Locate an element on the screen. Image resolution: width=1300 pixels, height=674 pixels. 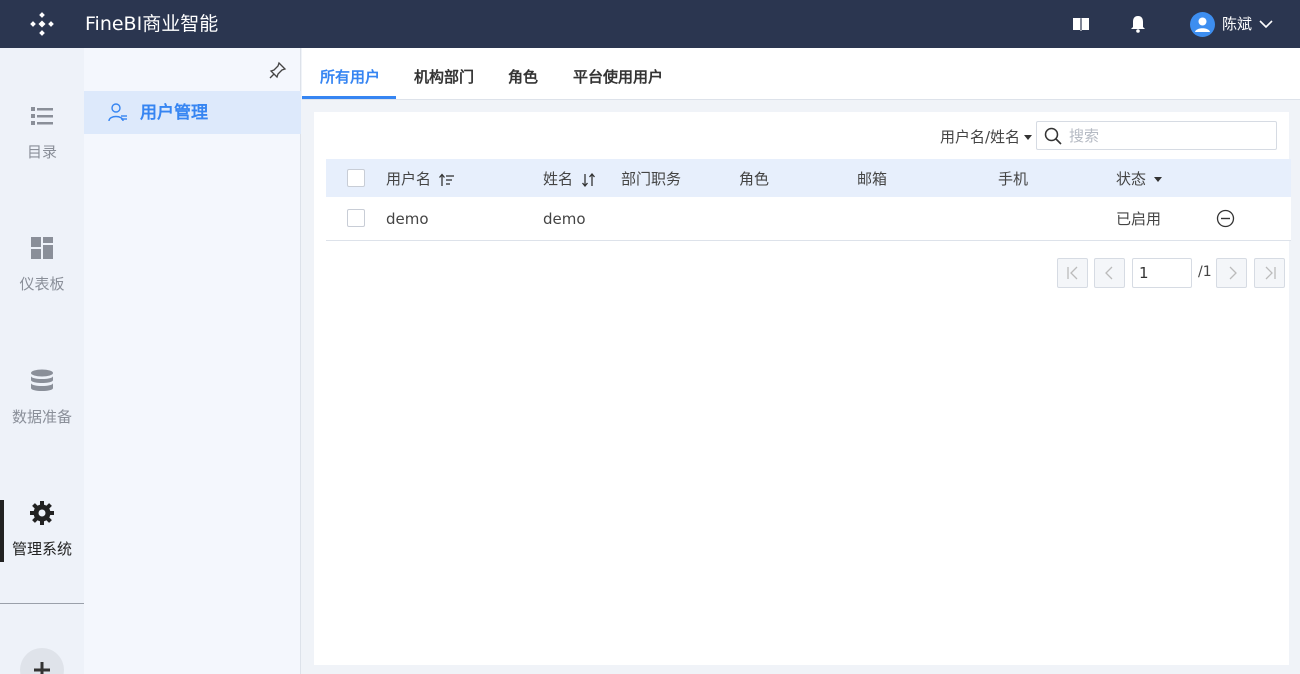
table-header: 用户名 姓名 部门职务 角色 邮箱 手机 状态 is located at coordinates (808, 178).